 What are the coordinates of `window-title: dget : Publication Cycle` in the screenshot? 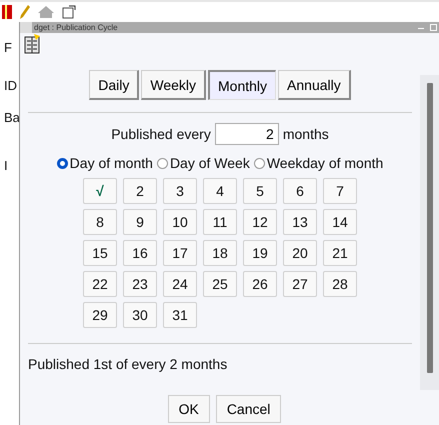 It's located at (76, 27).